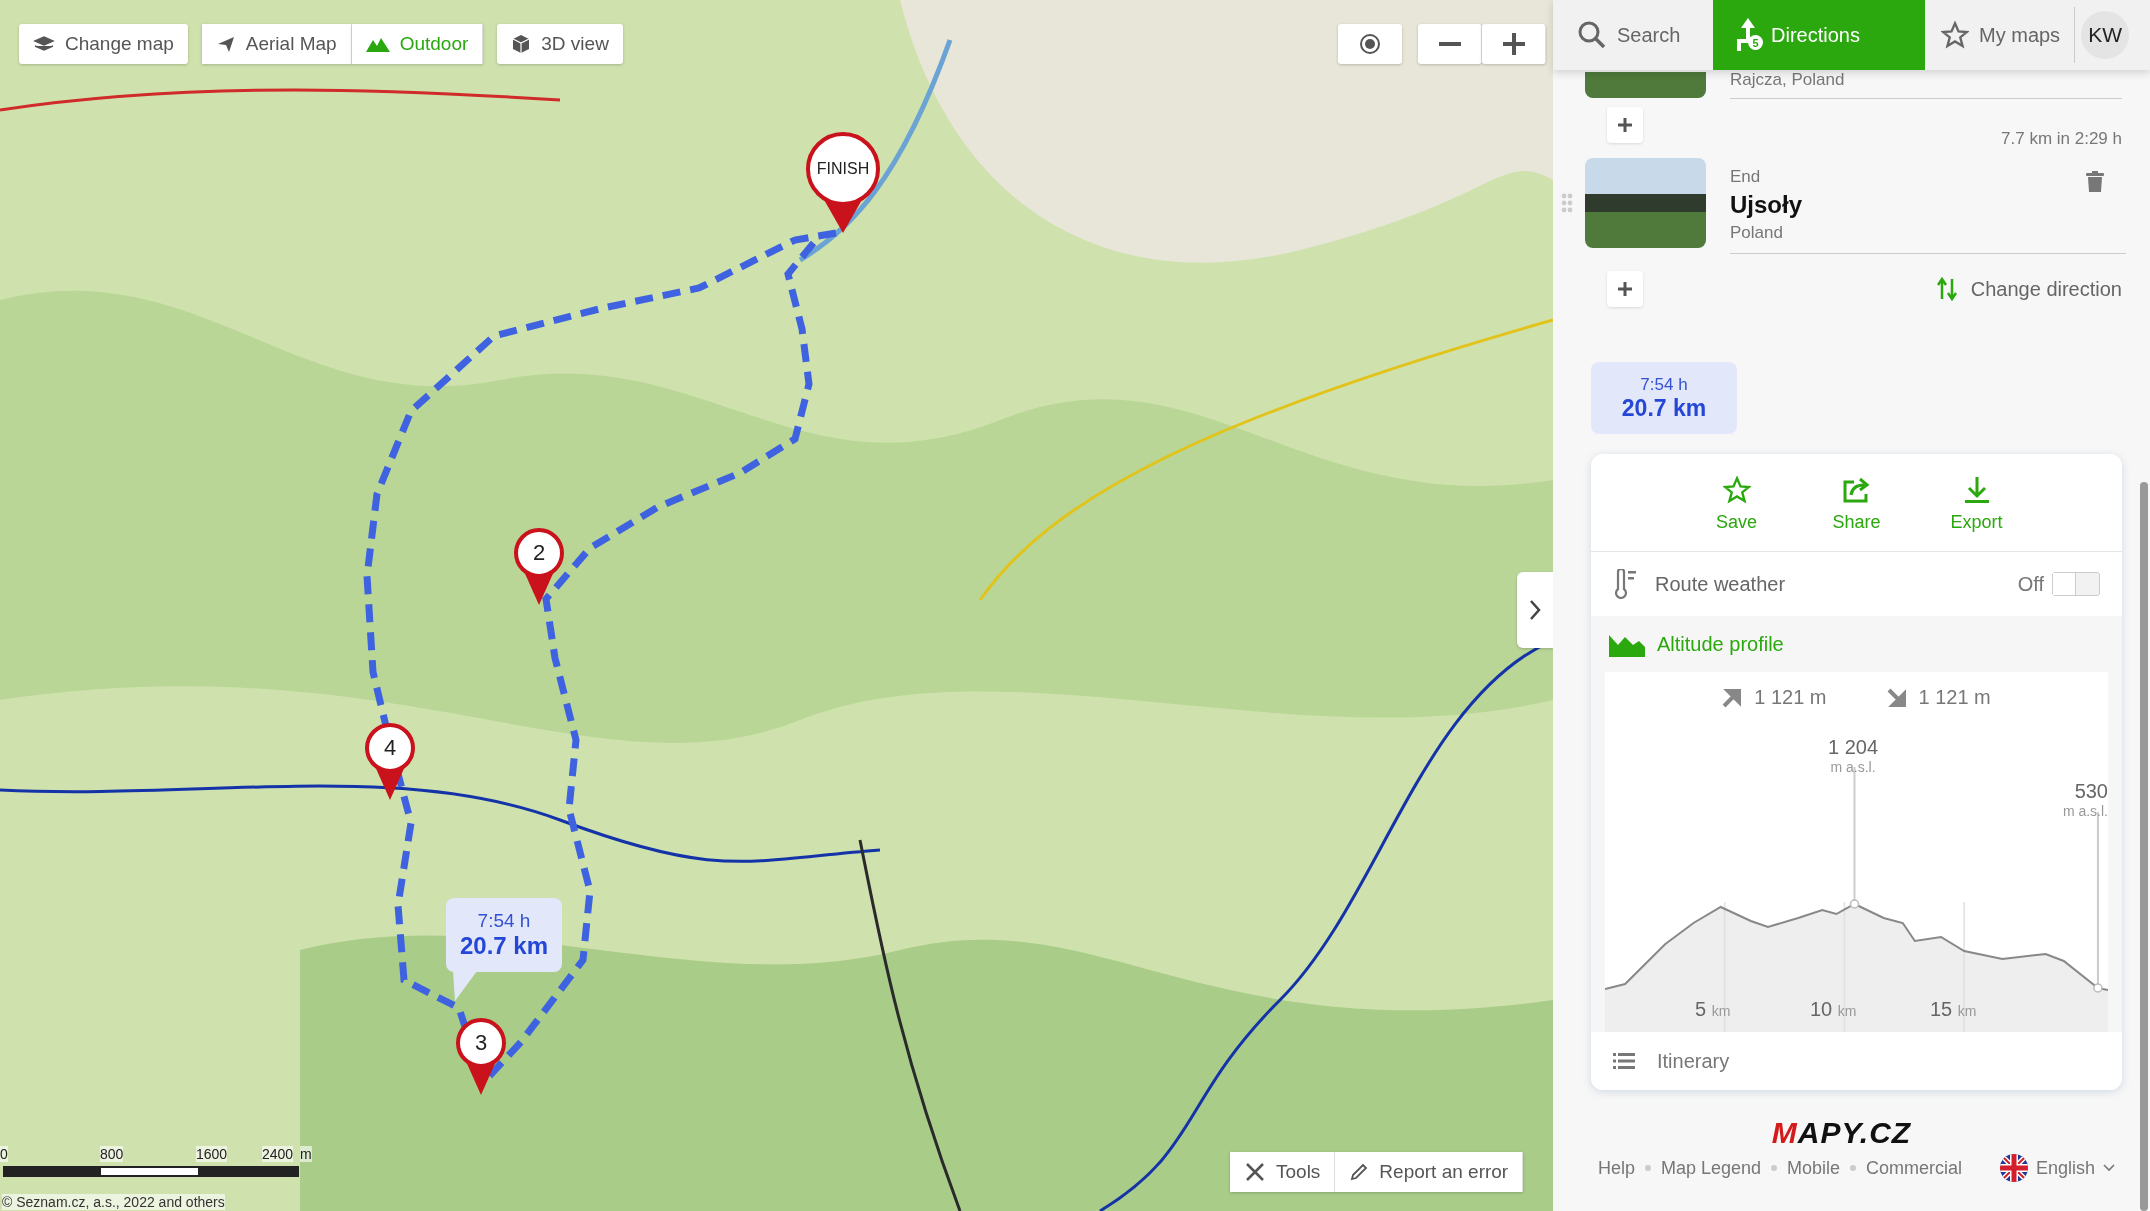 The width and height of the screenshot is (2150, 1211). I want to click on stop-place: Rajcza, Poland, so click(1787, 80).